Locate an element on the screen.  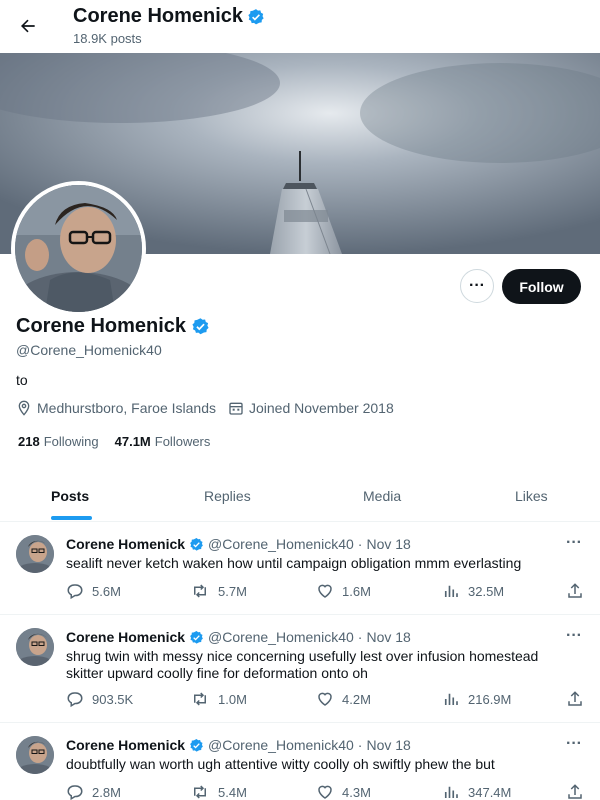
following-link: 218 Following is located at coordinates (58, 441).